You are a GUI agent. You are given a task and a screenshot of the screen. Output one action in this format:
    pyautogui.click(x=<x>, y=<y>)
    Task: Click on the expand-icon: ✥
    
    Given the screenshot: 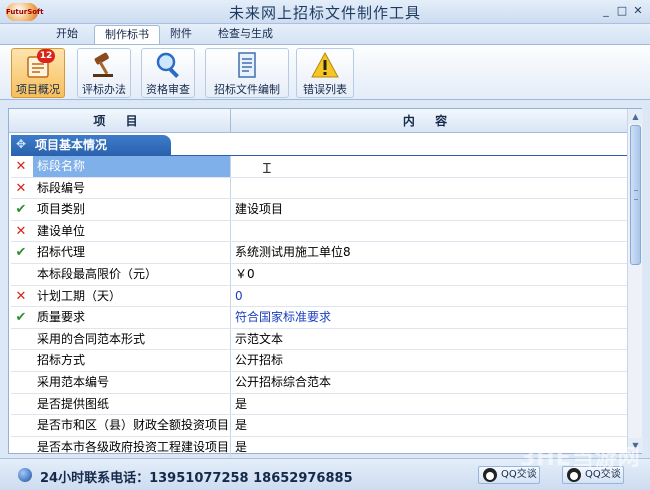 What is the action you would take?
    pyautogui.click(x=23, y=144)
    